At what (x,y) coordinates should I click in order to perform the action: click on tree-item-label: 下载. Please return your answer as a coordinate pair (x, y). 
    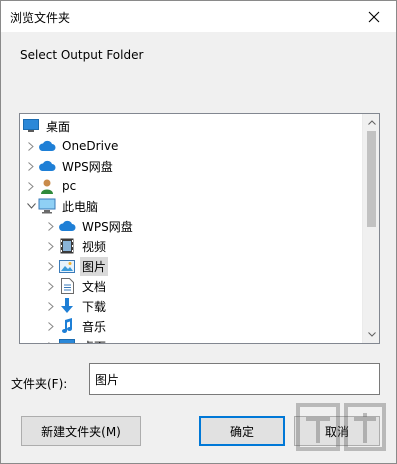
    Looking at the image, I should click on (94, 306).